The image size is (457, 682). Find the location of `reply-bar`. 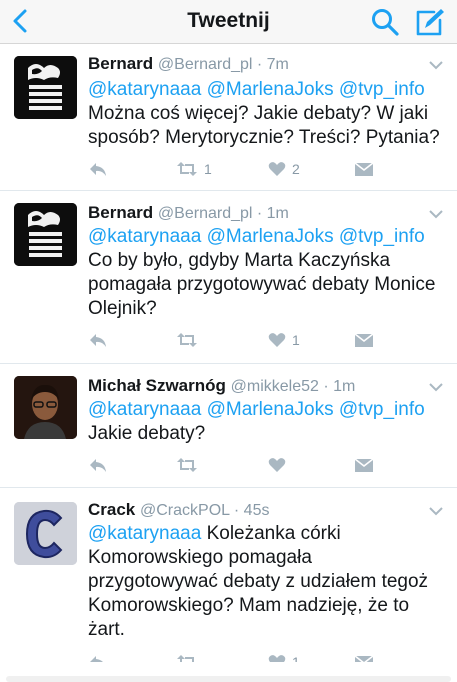

reply-bar is located at coordinates (228, 672).